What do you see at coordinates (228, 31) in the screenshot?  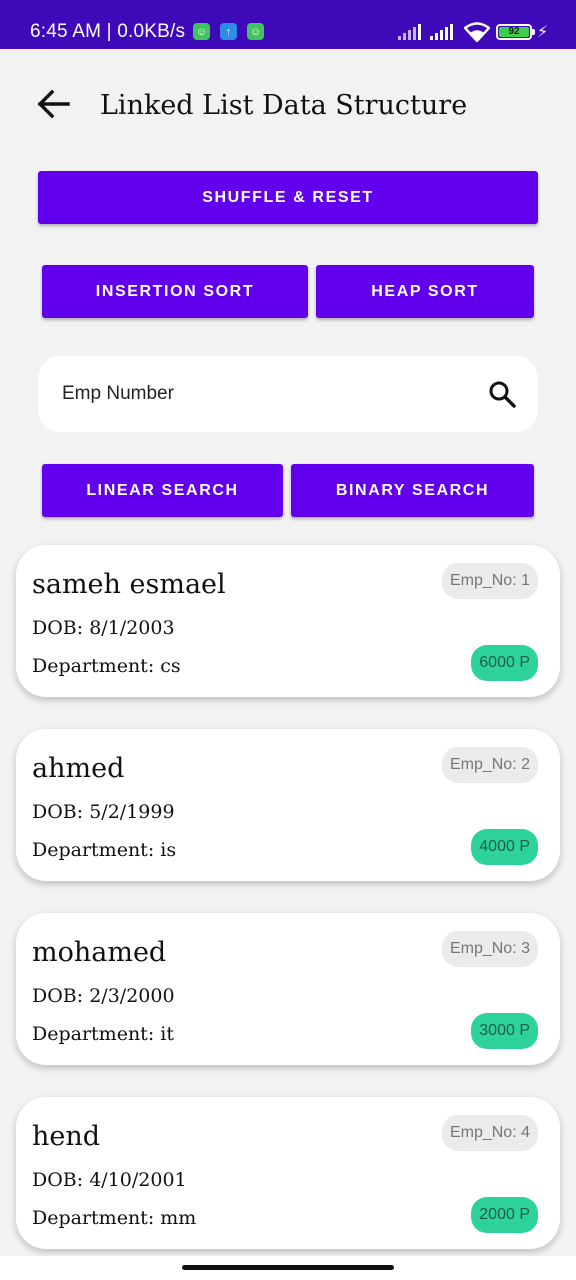 I see `upload-notification-icon: ↑` at bounding box center [228, 31].